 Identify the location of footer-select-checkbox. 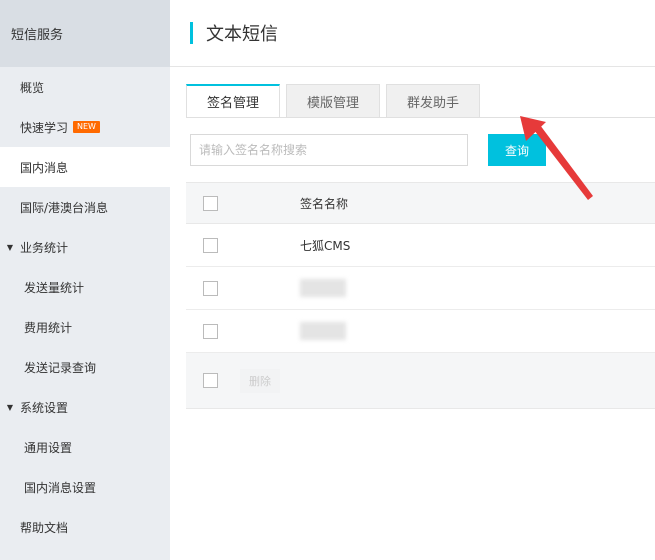
(210, 380).